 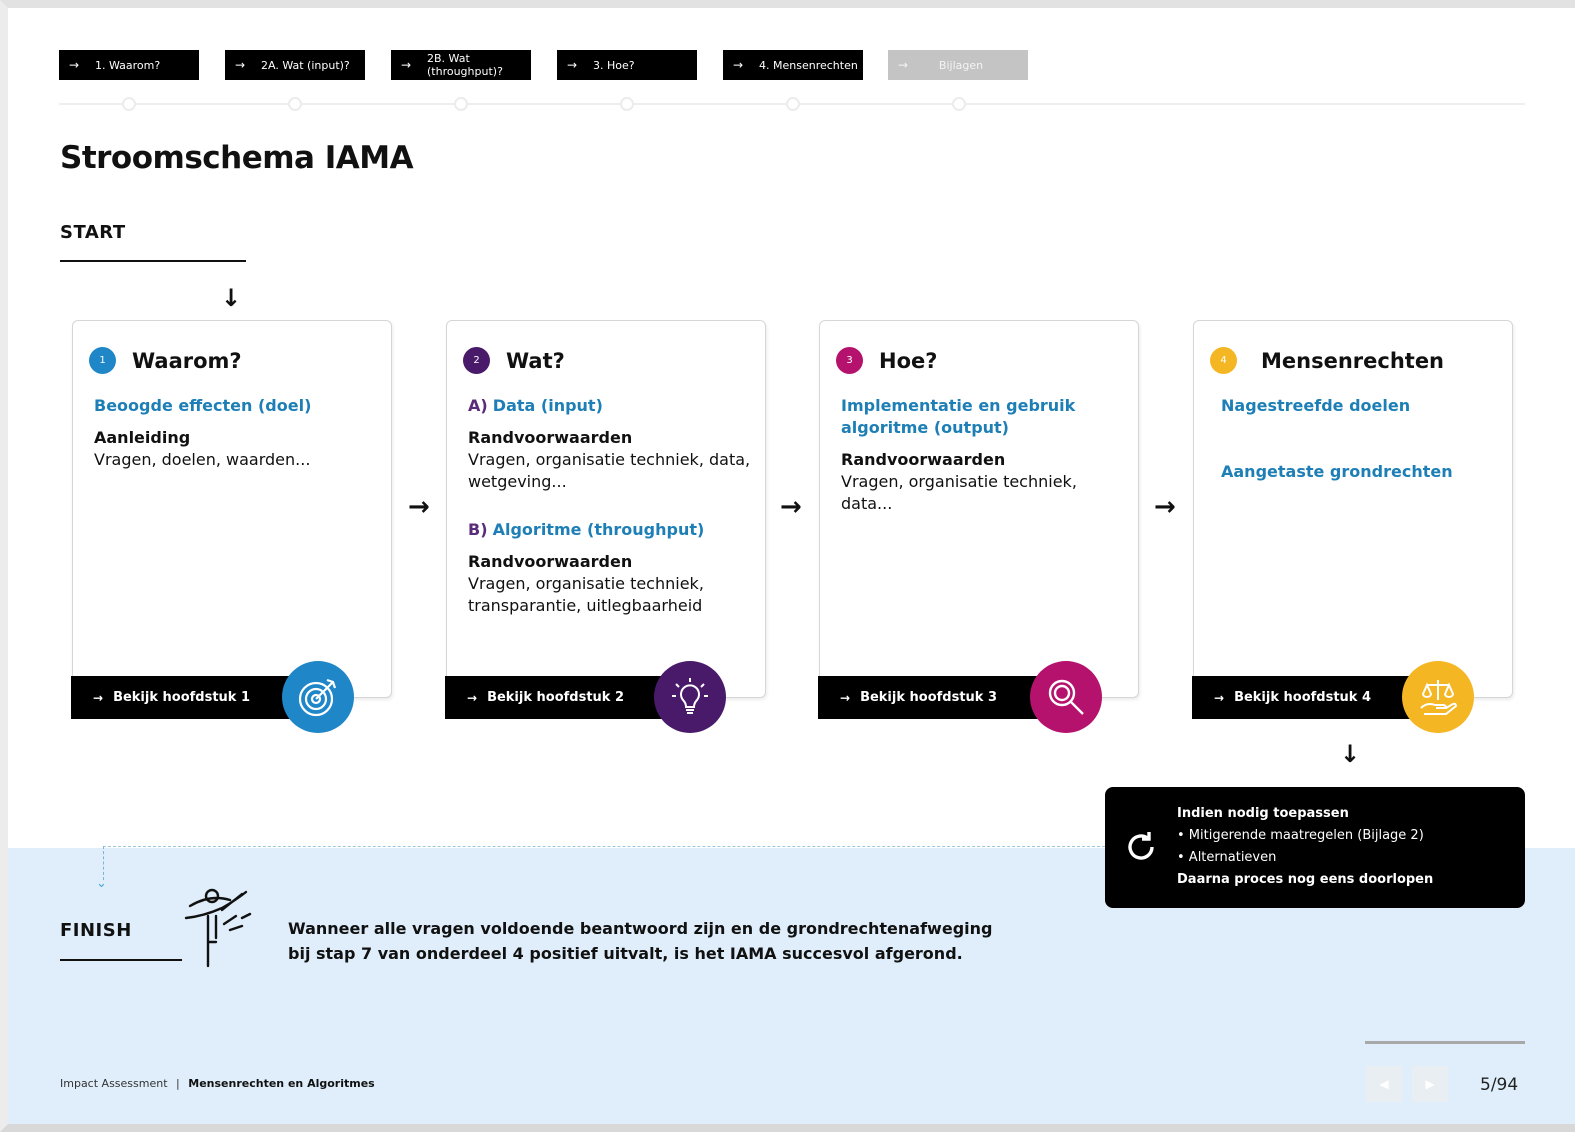 What do you see at coordinates (908, 360) in the screenshot?
I see `card-title: Hoe?` at bounding box center [908, 360].